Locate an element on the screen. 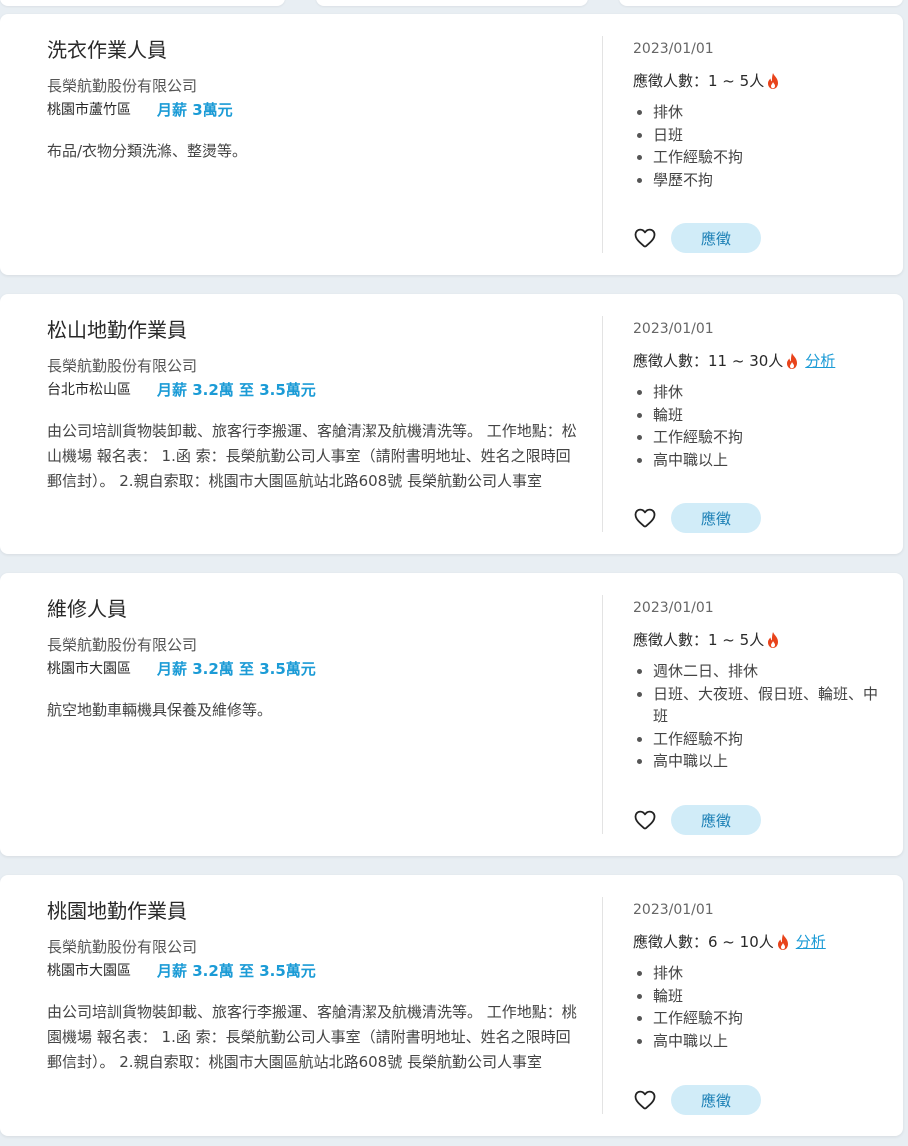  job-tags: 排休 日班 工作經驗不拘 學歷不拘 is located at coordinates (760, 146).